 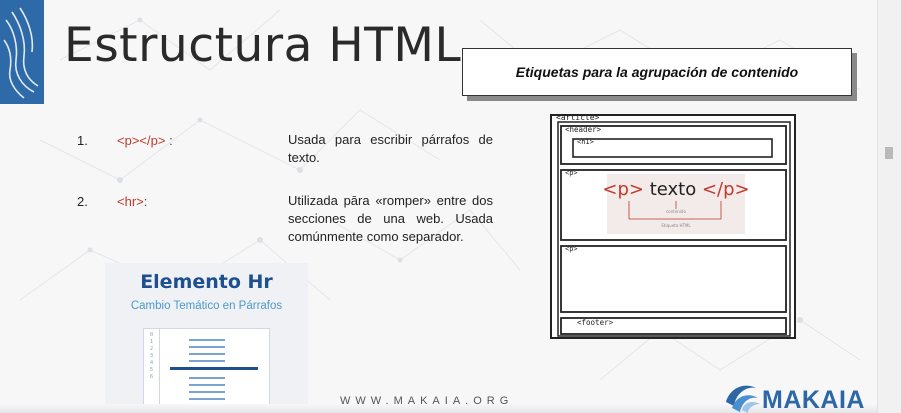 I want to click on list-item-number: 1., so click(x=82, y=140).